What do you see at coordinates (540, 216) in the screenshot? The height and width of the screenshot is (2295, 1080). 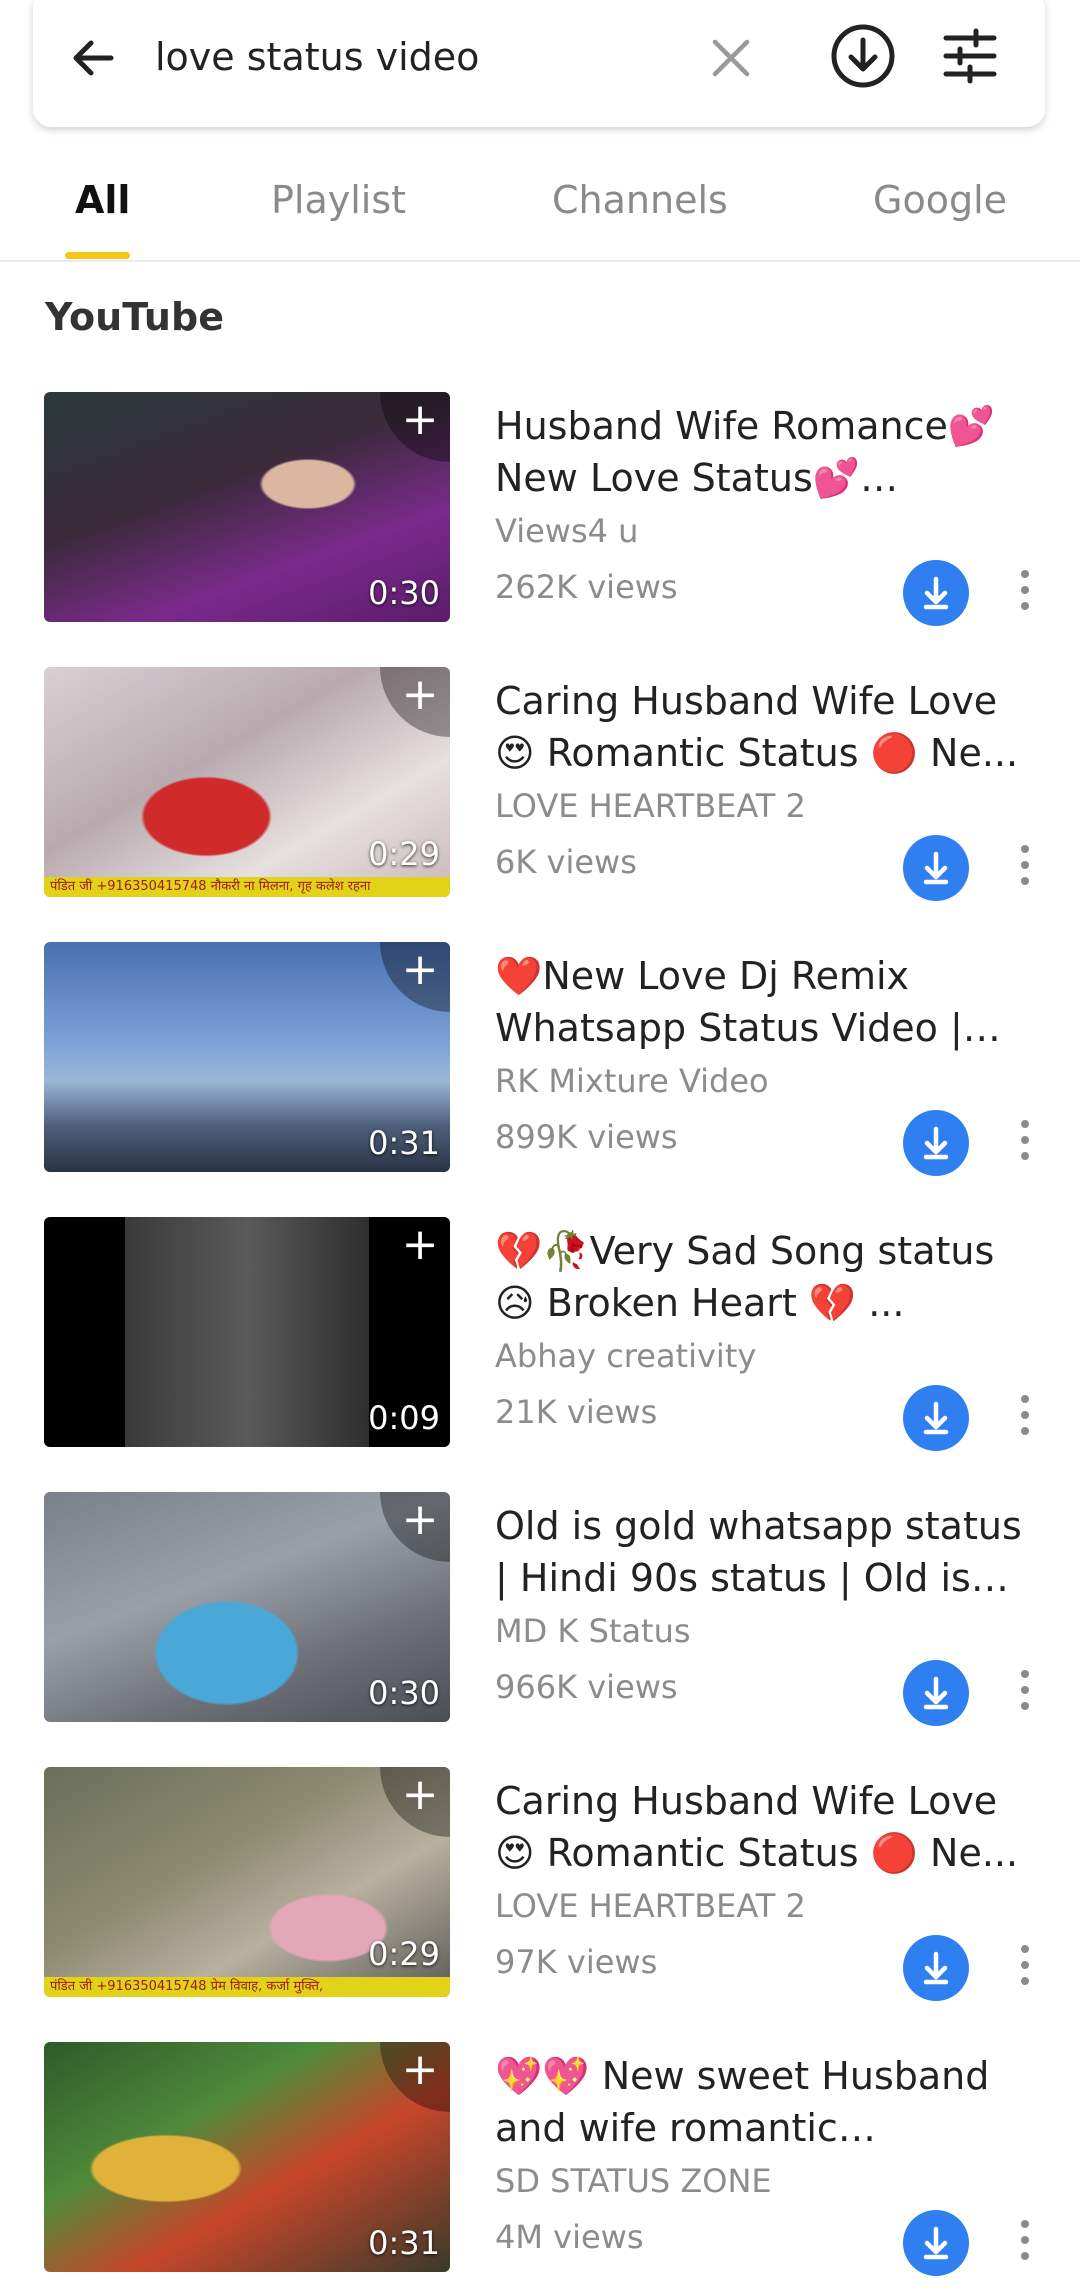 I see `tab-bar: All Playlist Channels Google` at bounding box center [540, 216].